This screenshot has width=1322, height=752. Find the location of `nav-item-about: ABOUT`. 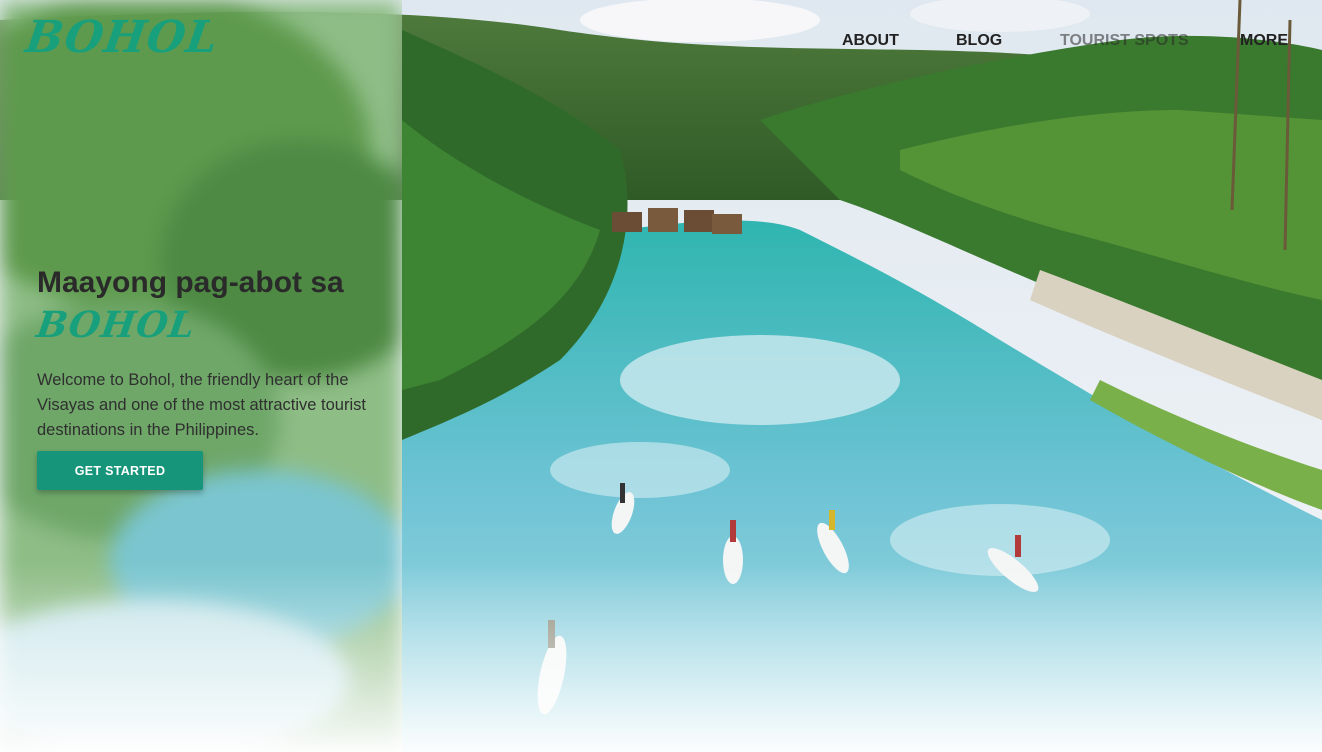

nav-item-about: ABOUT is located at coordinates (870, 41).